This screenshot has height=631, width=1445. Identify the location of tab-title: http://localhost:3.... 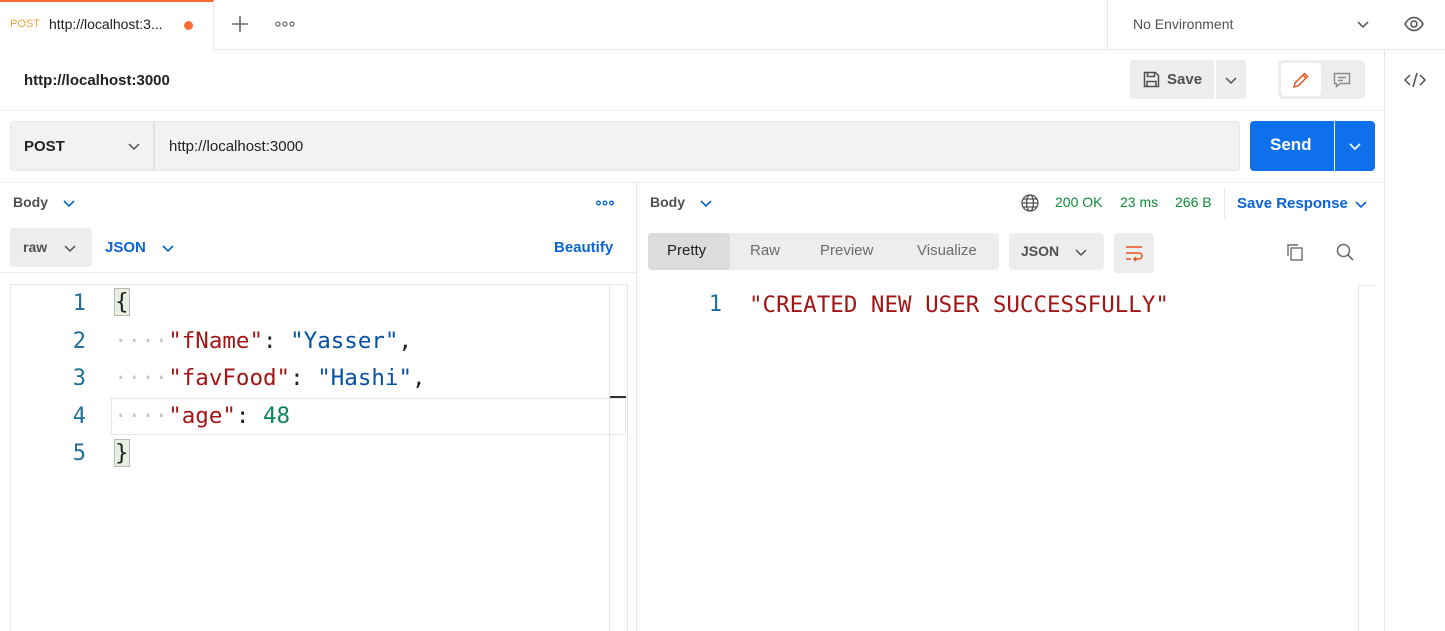
(106, 24).